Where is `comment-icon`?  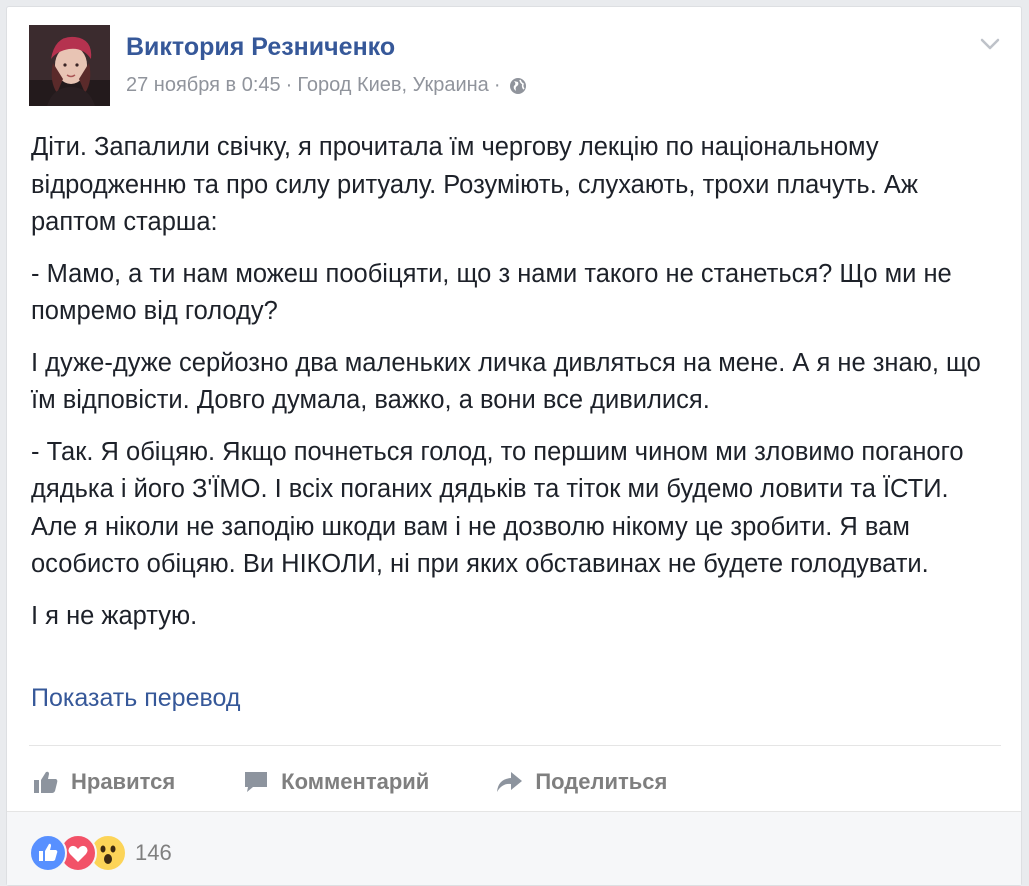 comment-icon is located at coordinates (256, 782).